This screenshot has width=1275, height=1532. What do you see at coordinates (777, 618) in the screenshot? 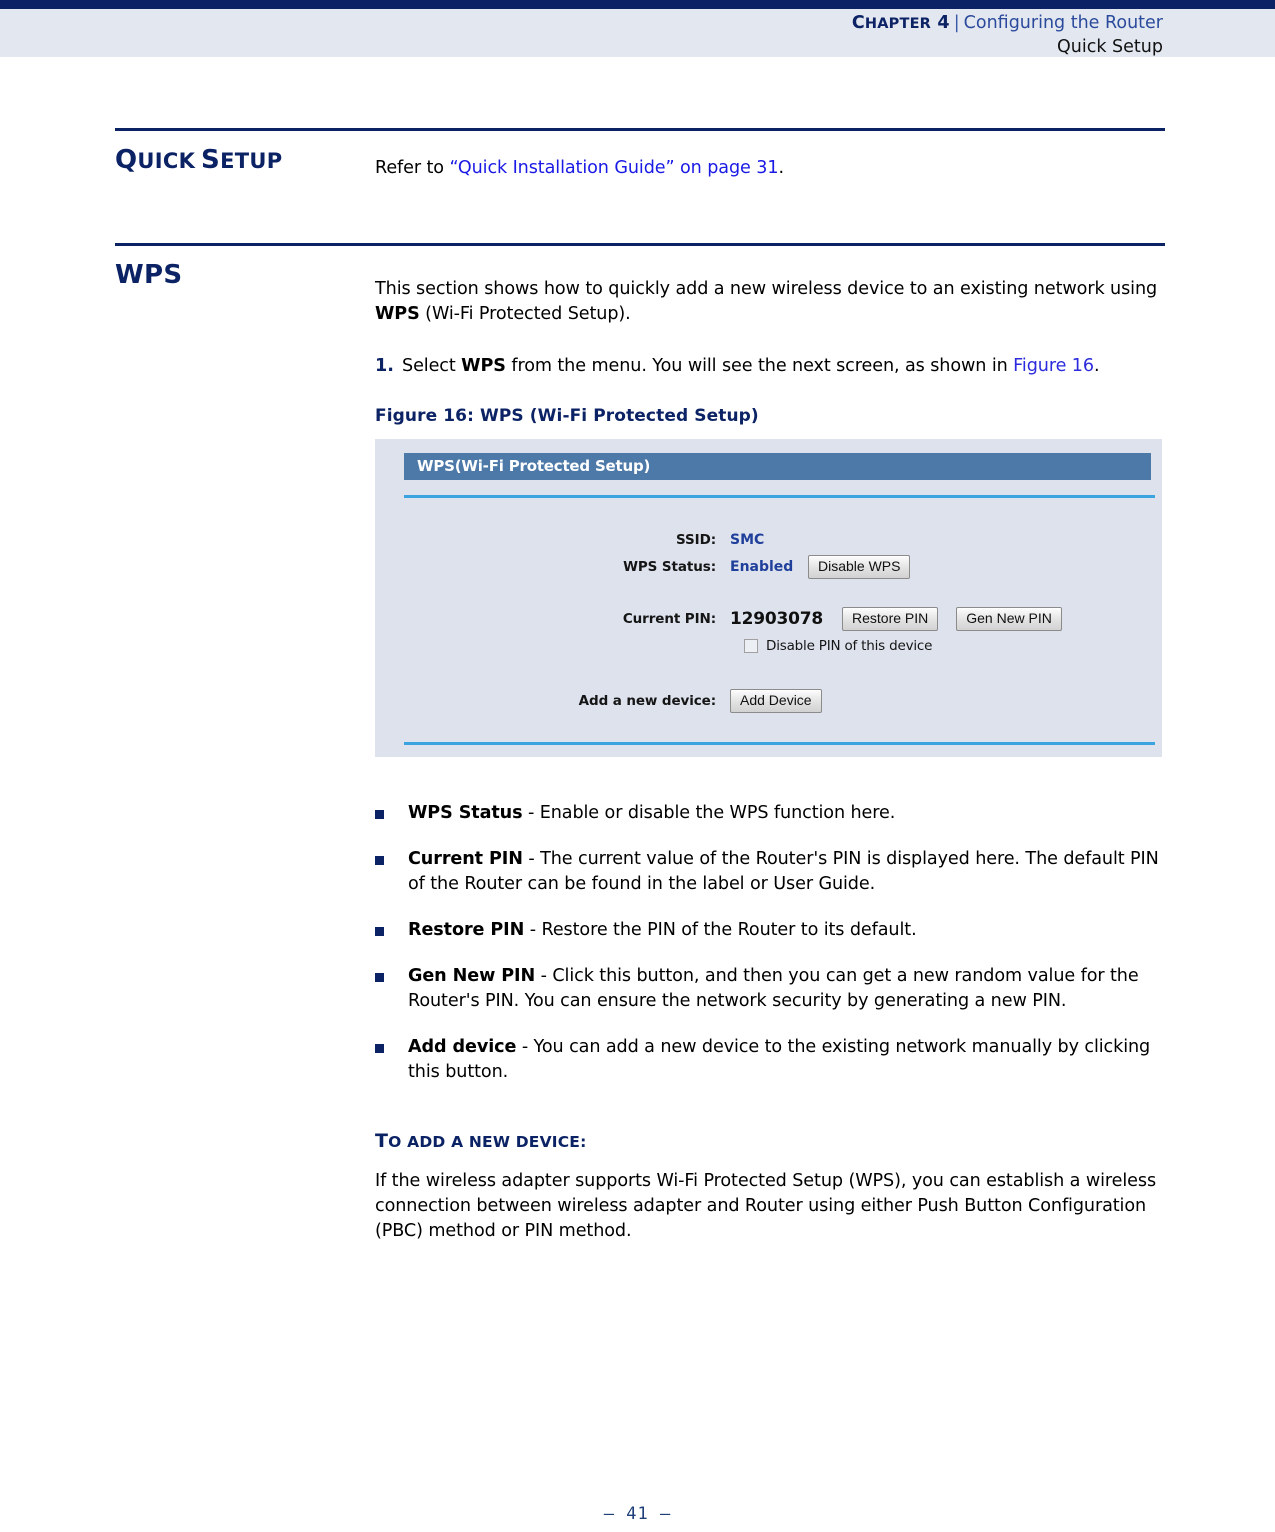
I see `current-pin-value: 12903078` at bounding box center [777, 618].